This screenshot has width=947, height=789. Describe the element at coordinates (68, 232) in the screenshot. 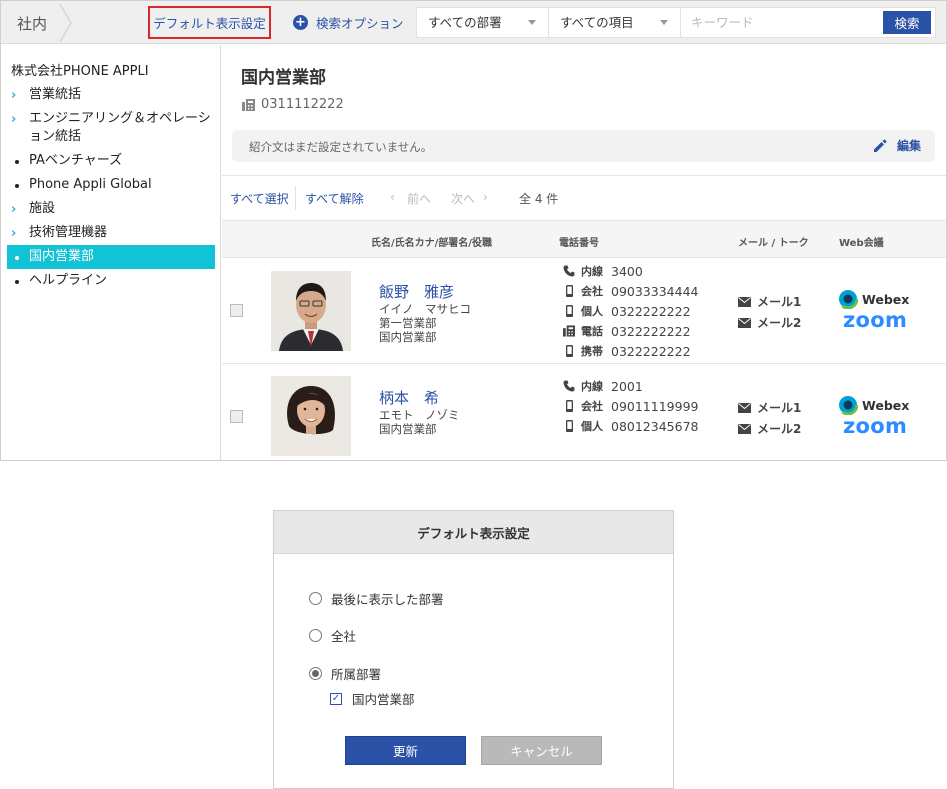

I see `sidebar-item-label: 技術管理機器` at that location.